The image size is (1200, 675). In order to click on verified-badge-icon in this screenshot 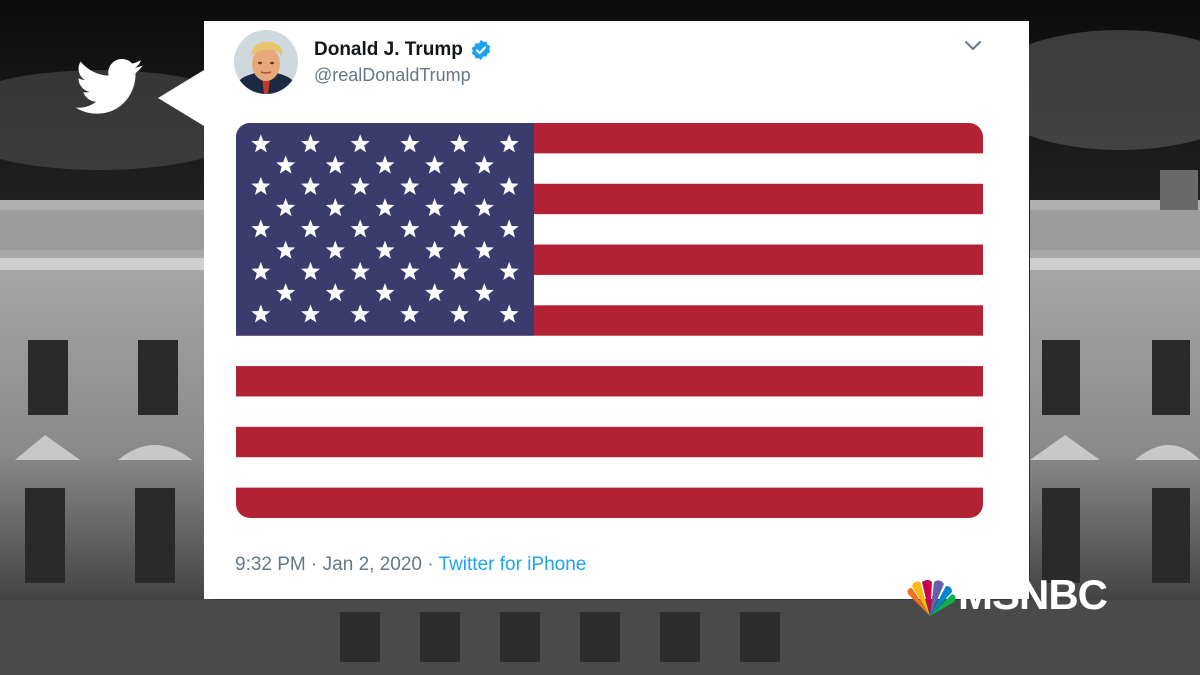, I will do `click(481, 50)`.